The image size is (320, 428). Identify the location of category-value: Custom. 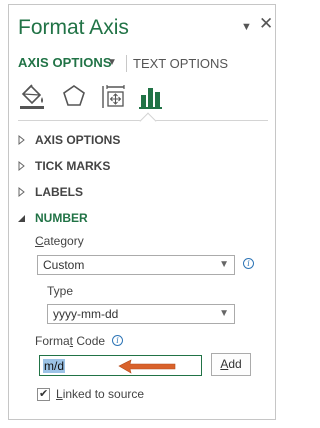
(64, 265).